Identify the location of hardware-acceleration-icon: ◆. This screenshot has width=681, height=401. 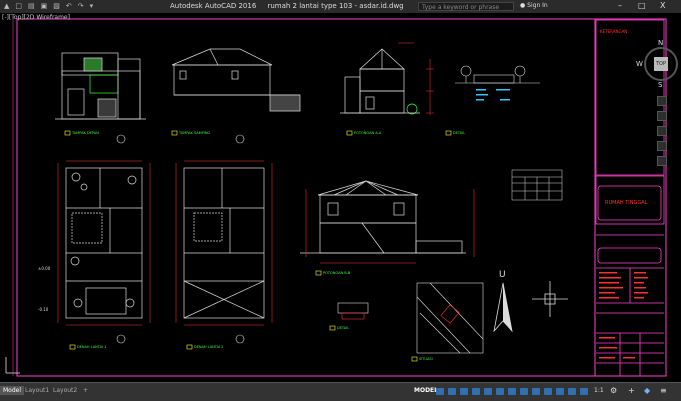
(647, 390).